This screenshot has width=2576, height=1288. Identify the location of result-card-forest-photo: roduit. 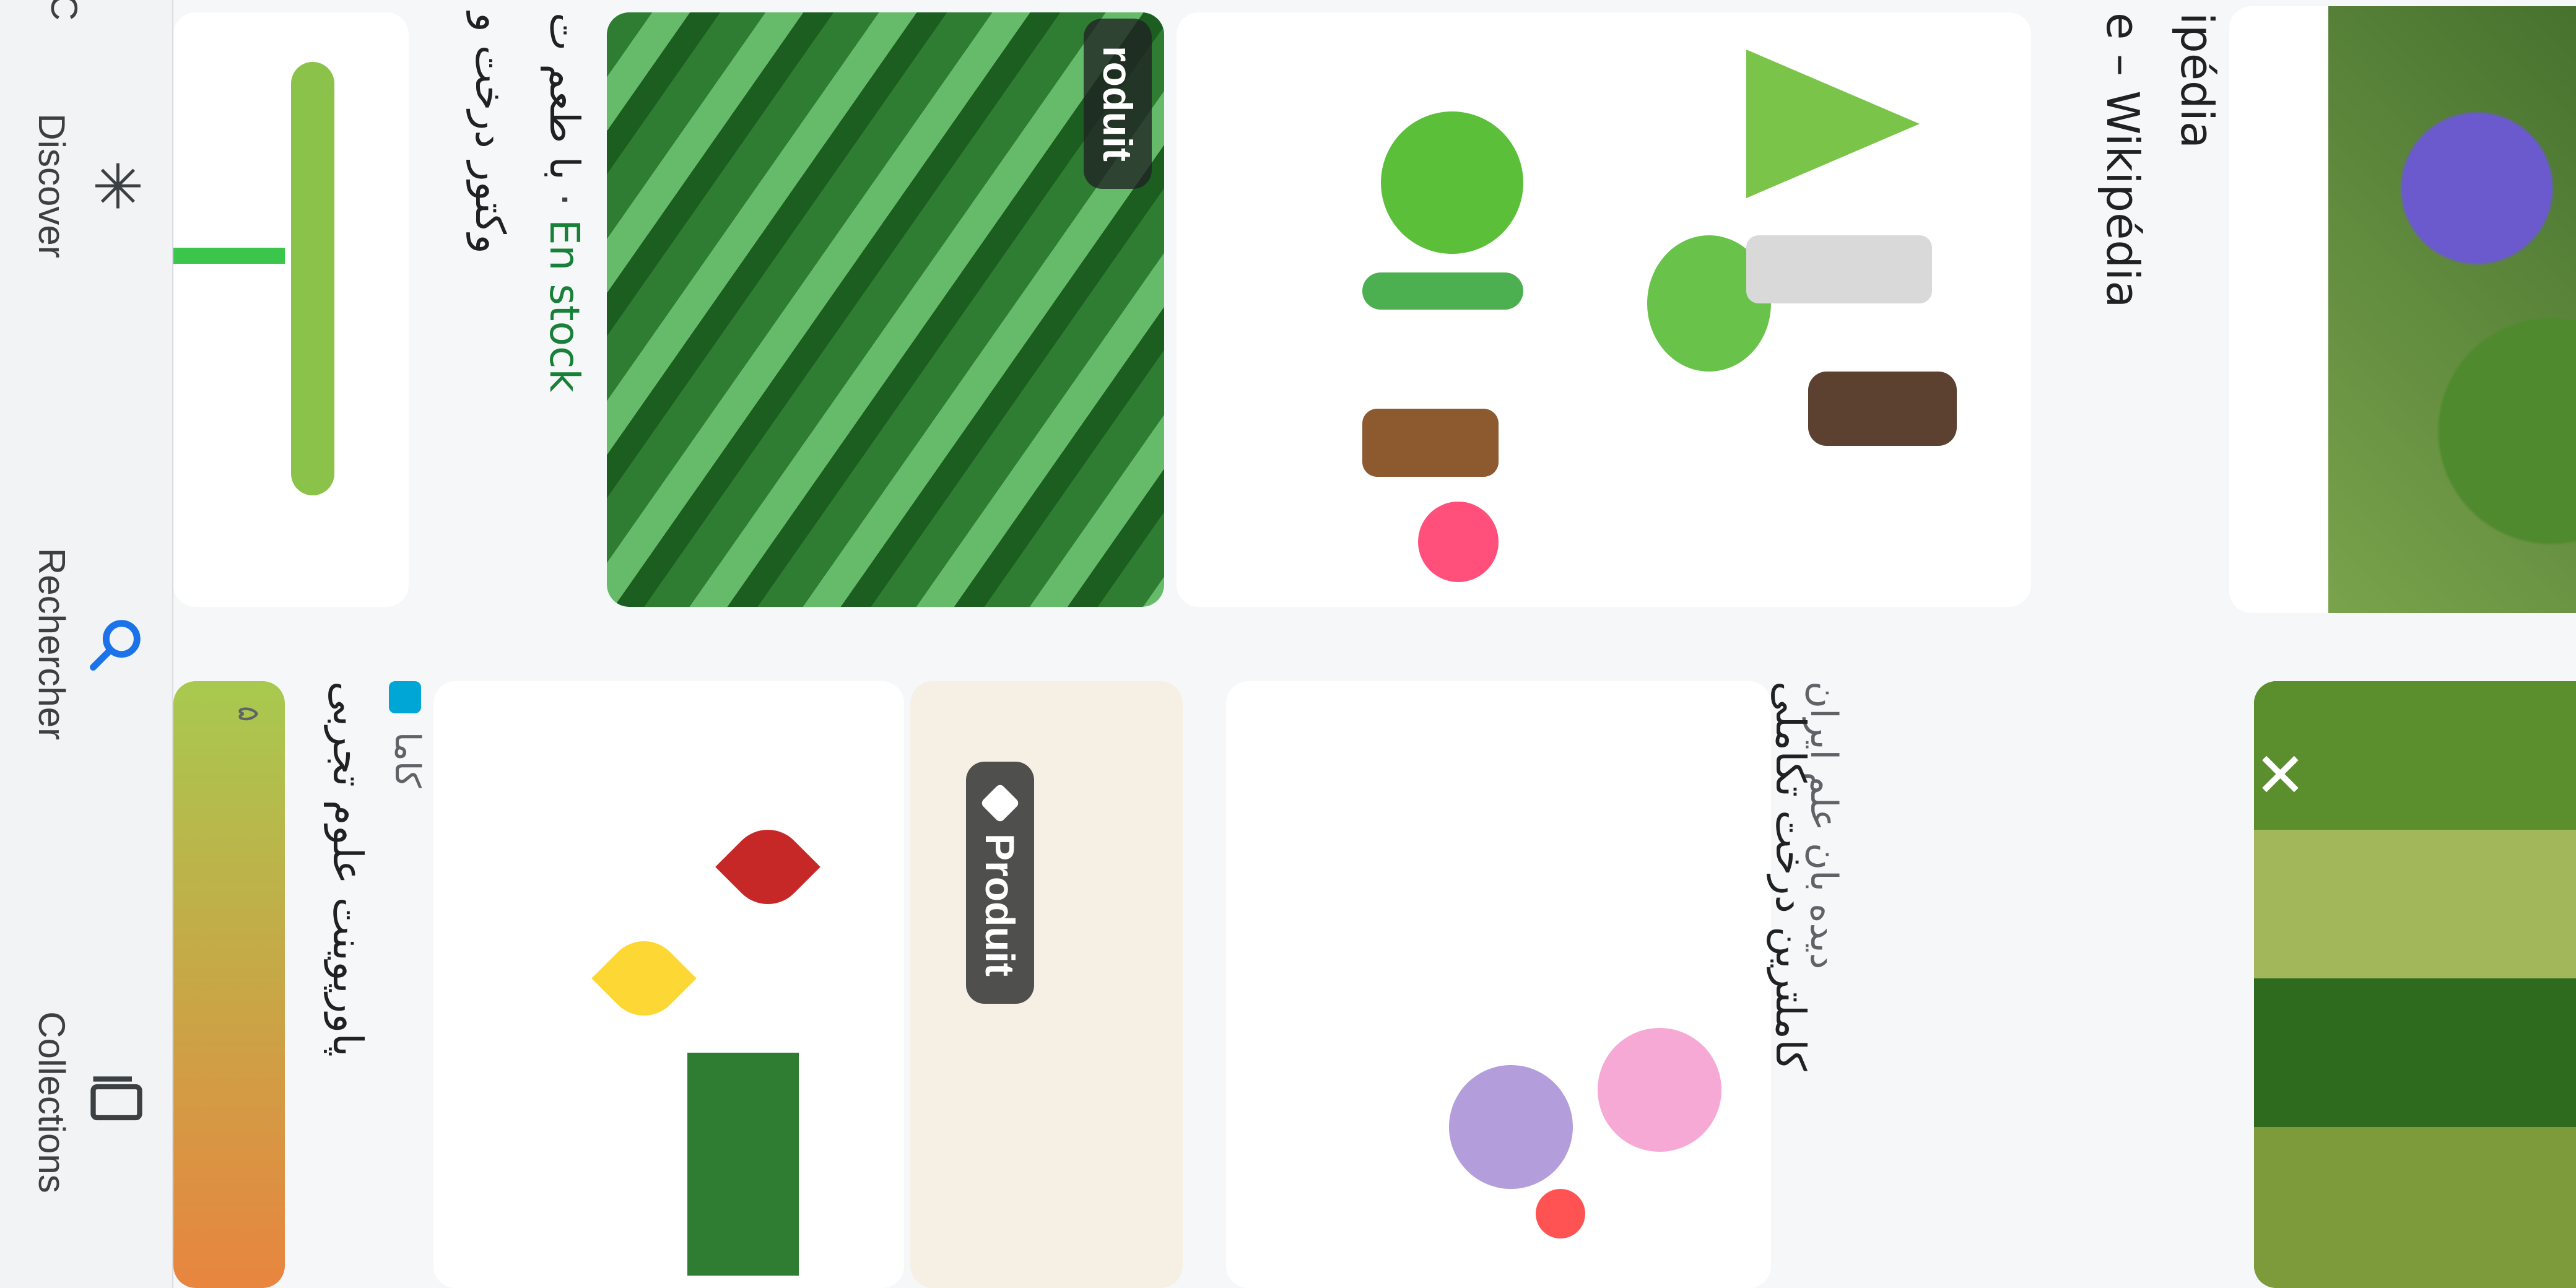
(885, 309).